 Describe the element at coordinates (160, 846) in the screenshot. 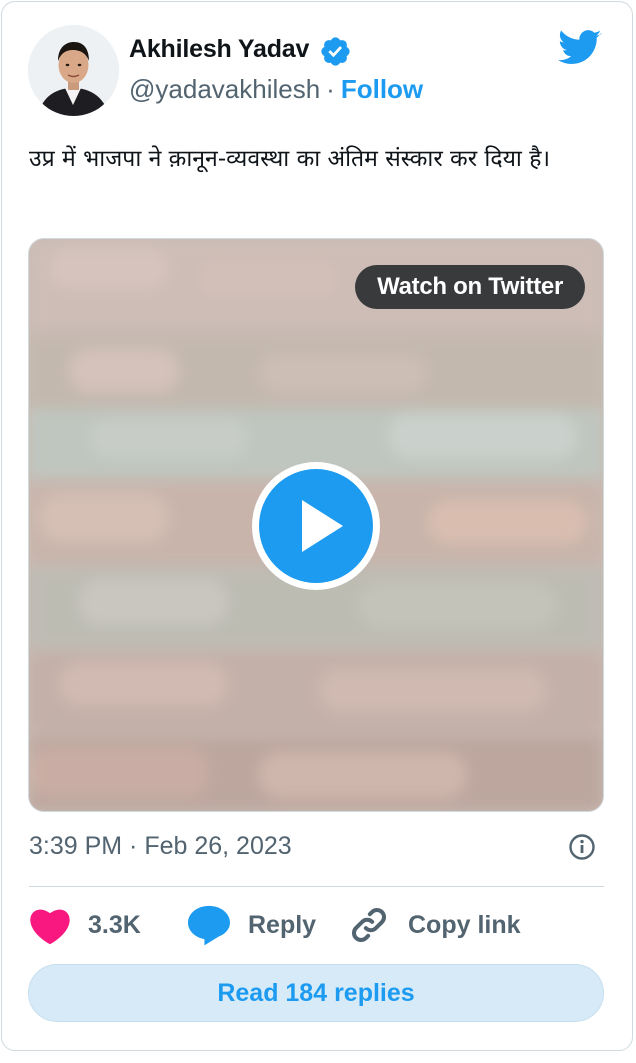

I see `tweet-timestamp: 3:39 PM · Feb 26, 2023` at that location.